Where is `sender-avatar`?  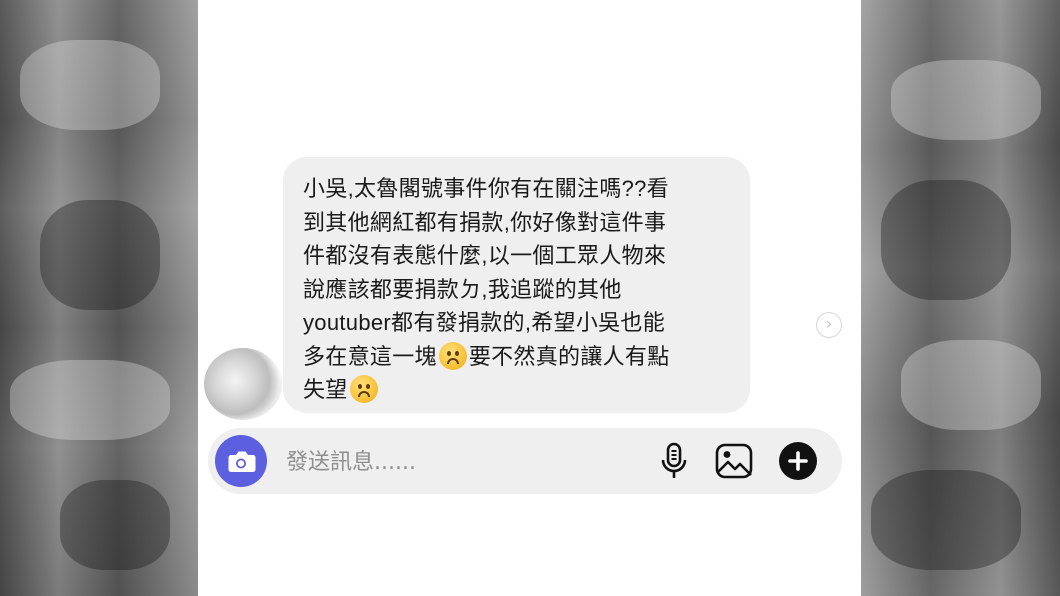
sender-avatar is located at coordinates (243, 384).